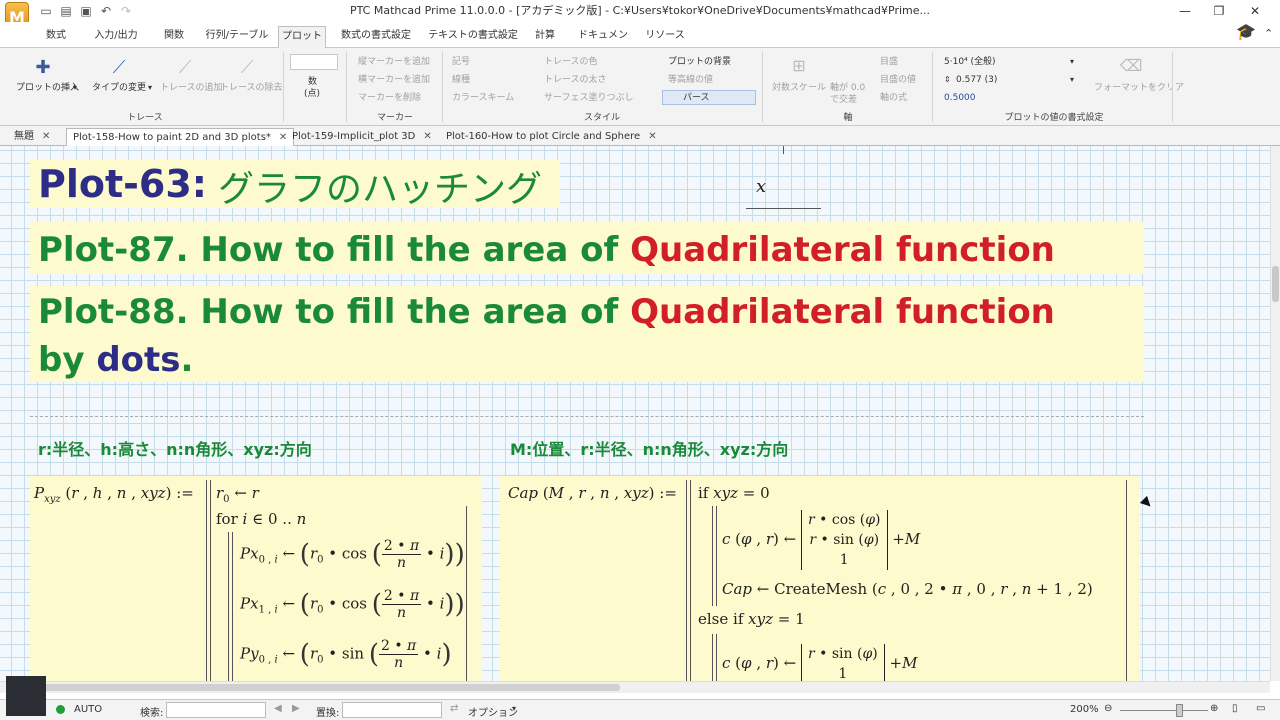  Describe the element at coordinates (898, 80) in the screenshot. I see `tick-value-button: 目盛の値` at that location.